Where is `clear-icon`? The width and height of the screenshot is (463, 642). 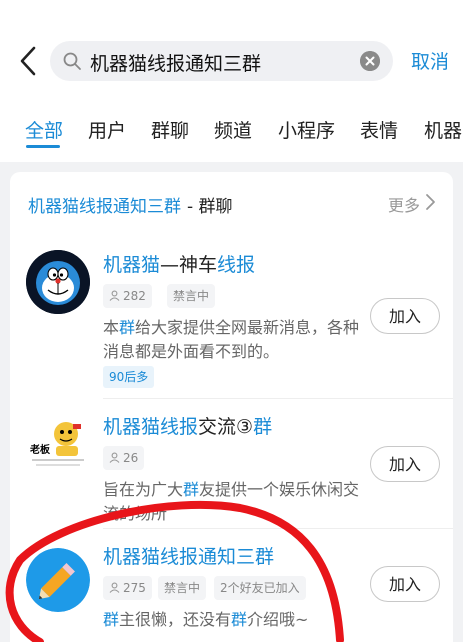 clear-icon is located at coordinates (370, 61).